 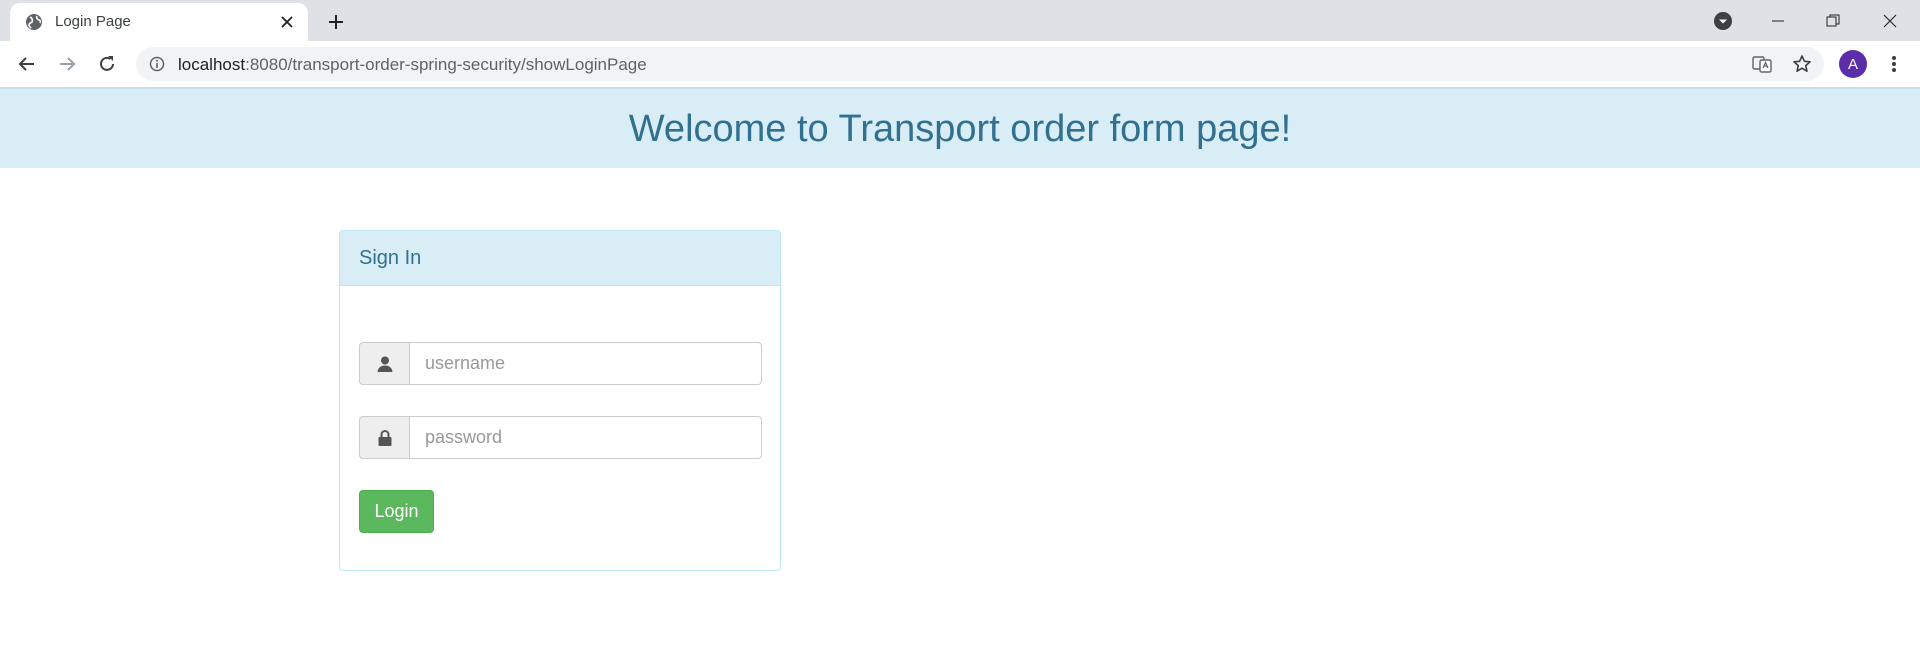 I want to click on profile-avatar: A, so click(x=1853, y=64).